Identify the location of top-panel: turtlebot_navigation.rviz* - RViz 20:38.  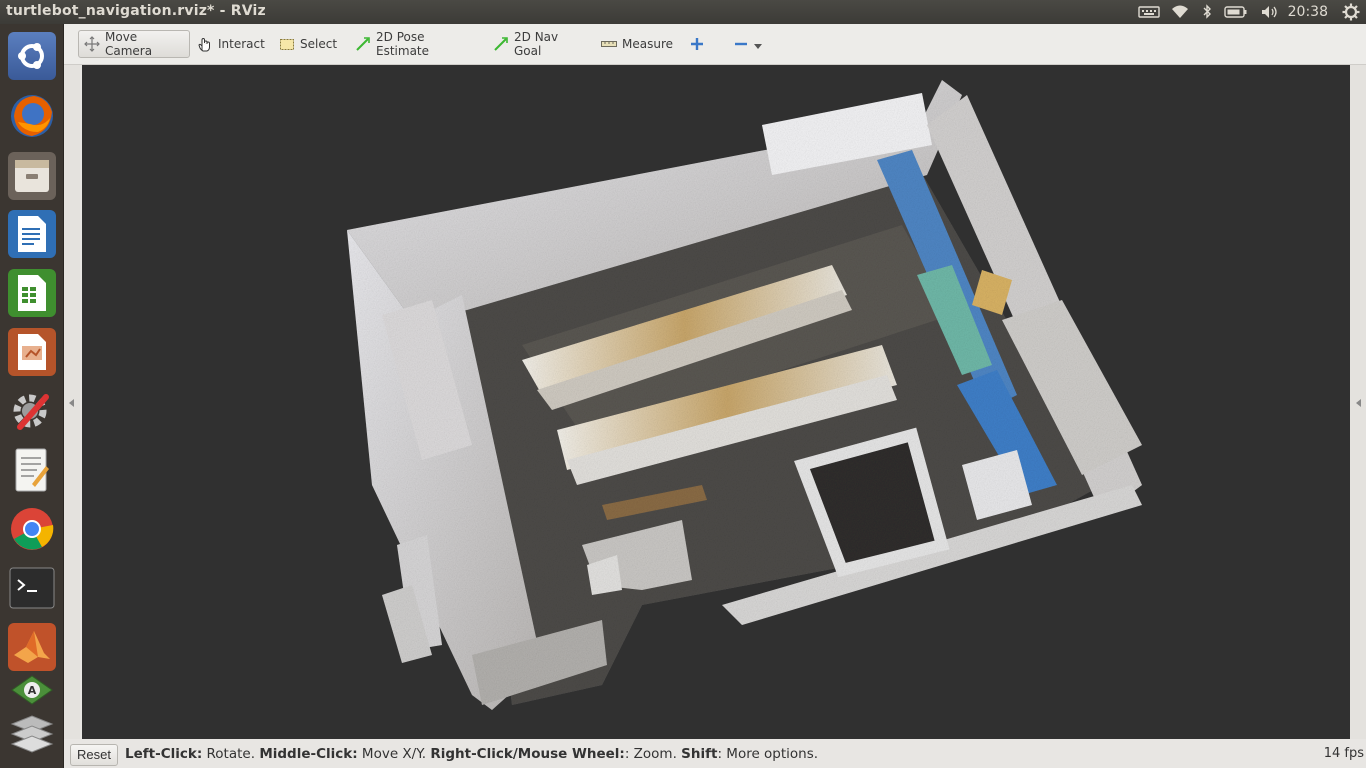
(683, 12).